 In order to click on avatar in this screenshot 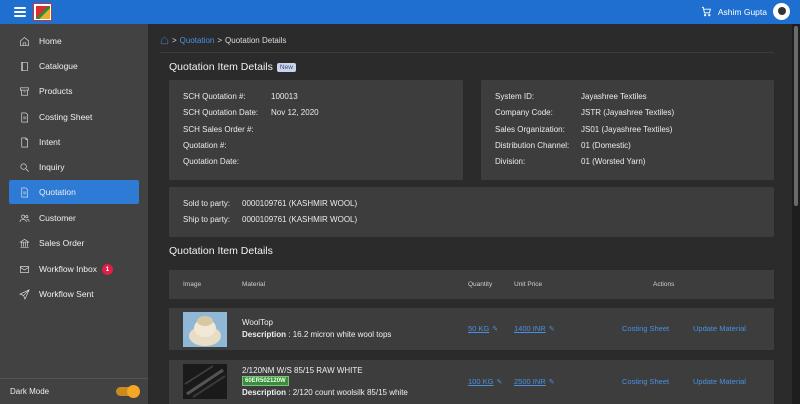, I will do `click(781, 11)`.